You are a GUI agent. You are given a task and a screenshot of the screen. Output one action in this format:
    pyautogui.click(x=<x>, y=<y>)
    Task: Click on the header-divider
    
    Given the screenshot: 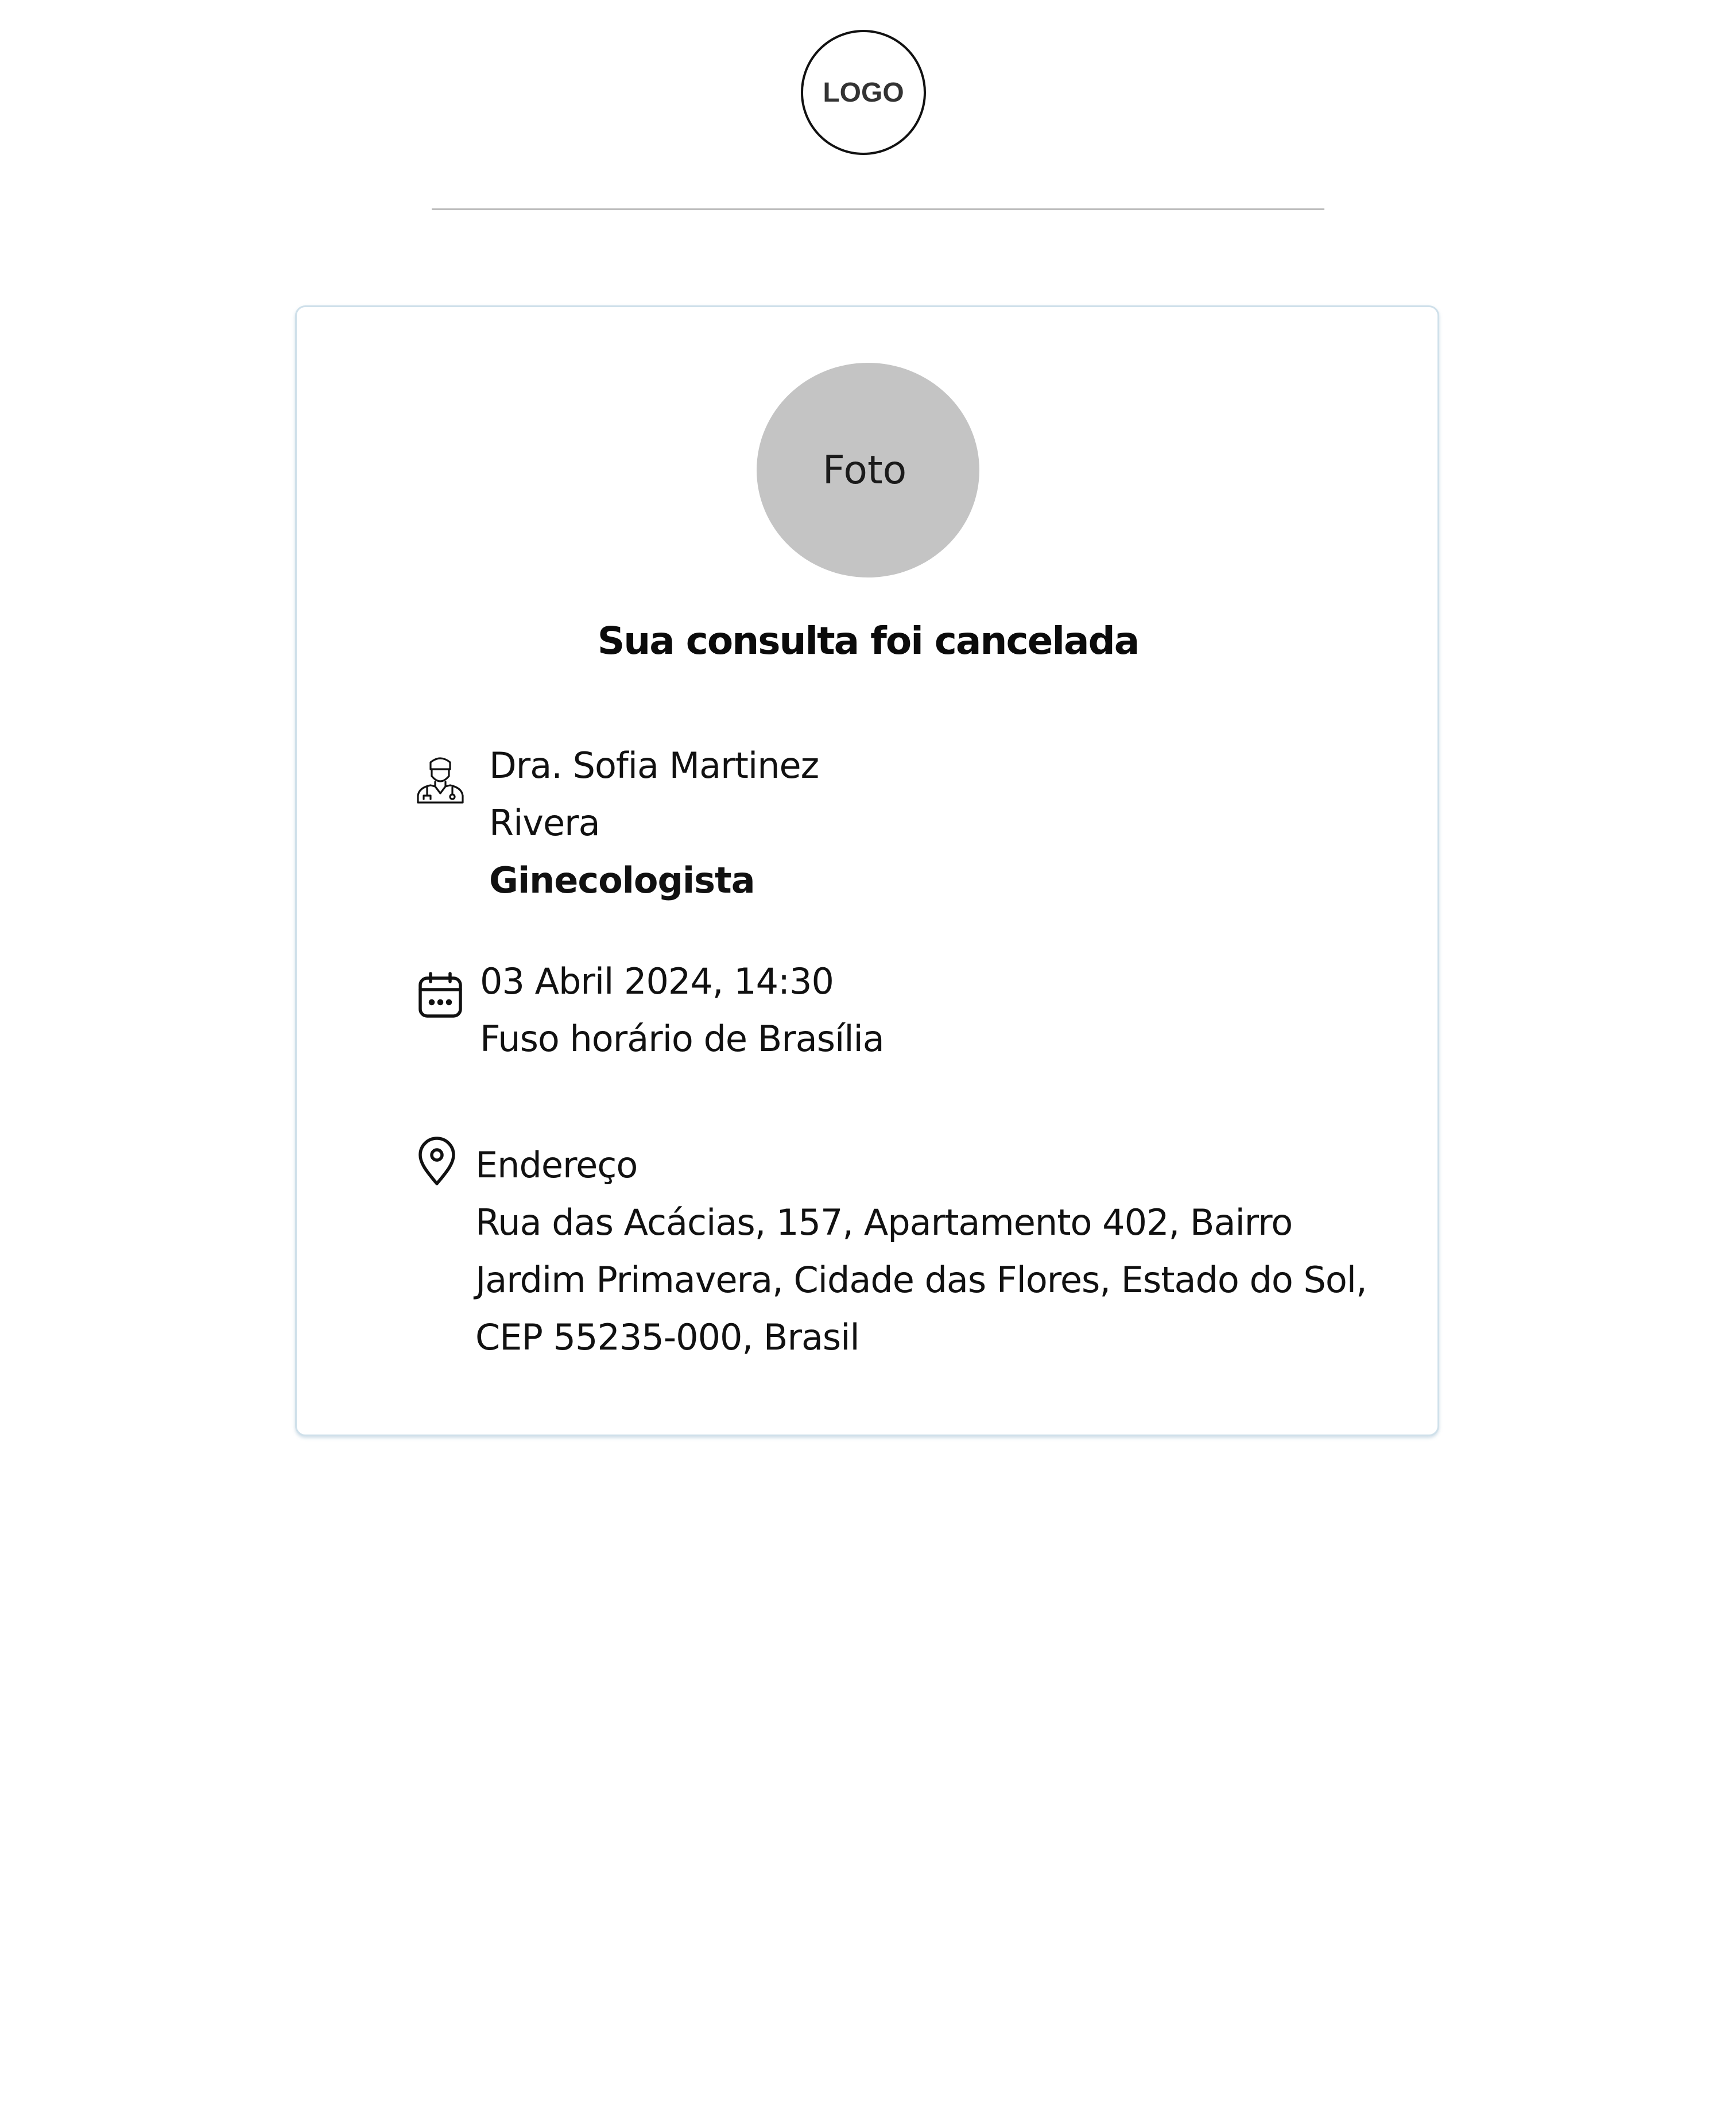 What is the action you would take?
    pyautogui.click(x=878, y=209)
    